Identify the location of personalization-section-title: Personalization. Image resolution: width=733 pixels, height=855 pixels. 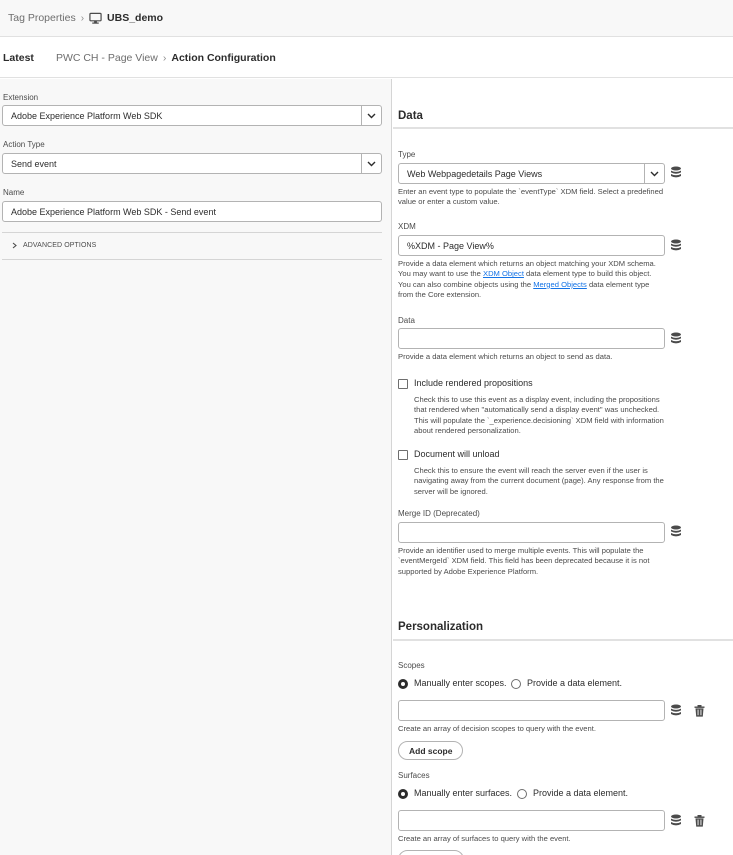
(440, 627).